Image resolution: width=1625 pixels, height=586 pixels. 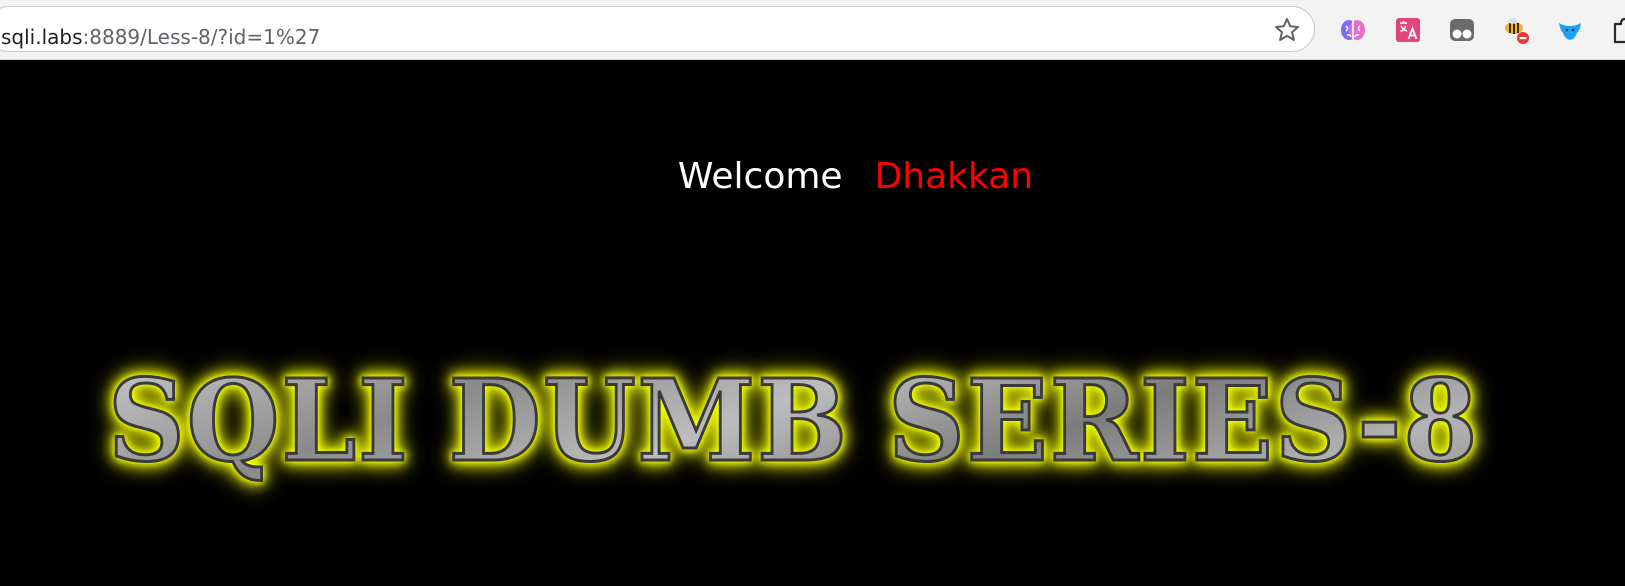 I want to click on welcome-line: Welcome Dhakkan, so click(x=812, y=177).